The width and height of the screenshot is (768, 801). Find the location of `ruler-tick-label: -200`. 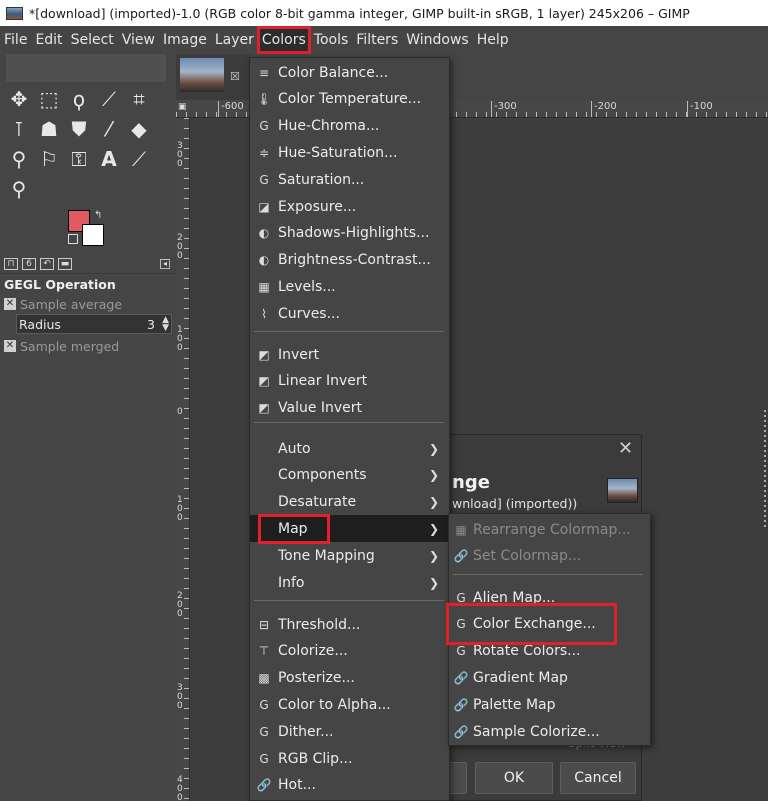

ruler-tick-label: -200 is located at coordinates (605, 106).